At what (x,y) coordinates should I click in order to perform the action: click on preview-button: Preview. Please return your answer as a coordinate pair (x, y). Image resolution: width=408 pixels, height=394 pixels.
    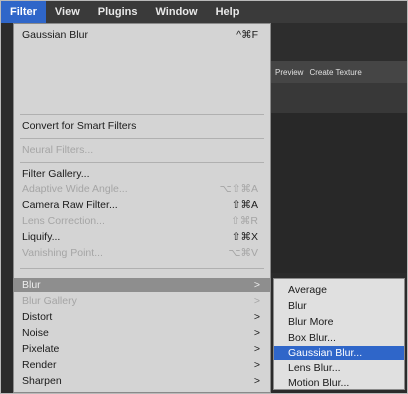
    Looking at the image, I should click on (289, 72).